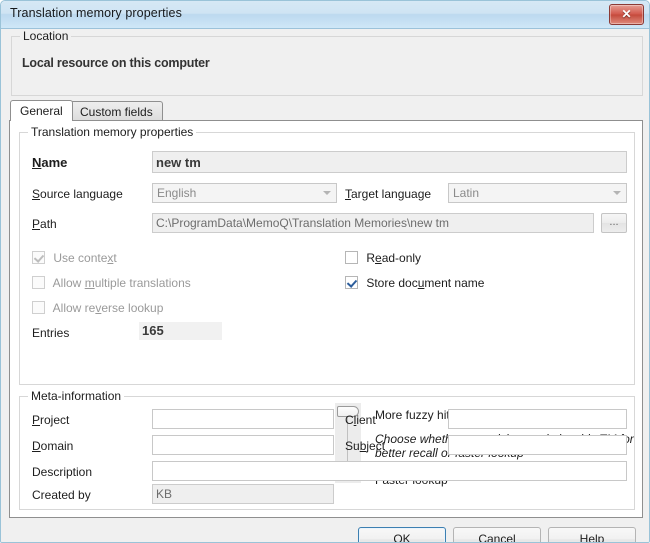  What do you see at coordinates (76, 396) in the screenshot?
I see `meta-information-group-caption: Meta-information` at bounding box center [76, 396].